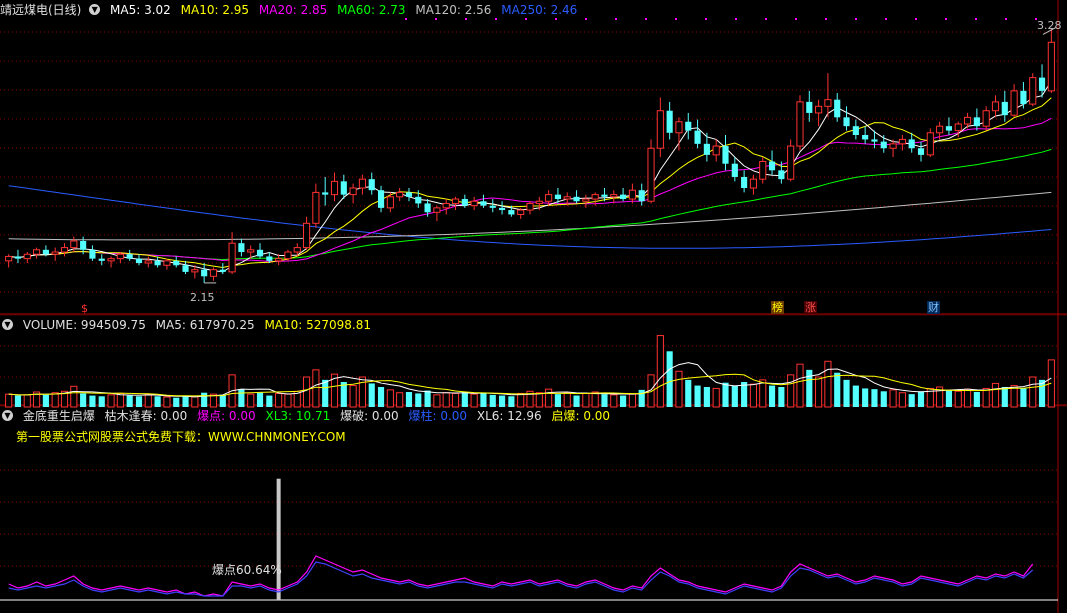 The image size is (1067, 613). I want to click on signal-mark-zhang: 涨, so click(810, 307).